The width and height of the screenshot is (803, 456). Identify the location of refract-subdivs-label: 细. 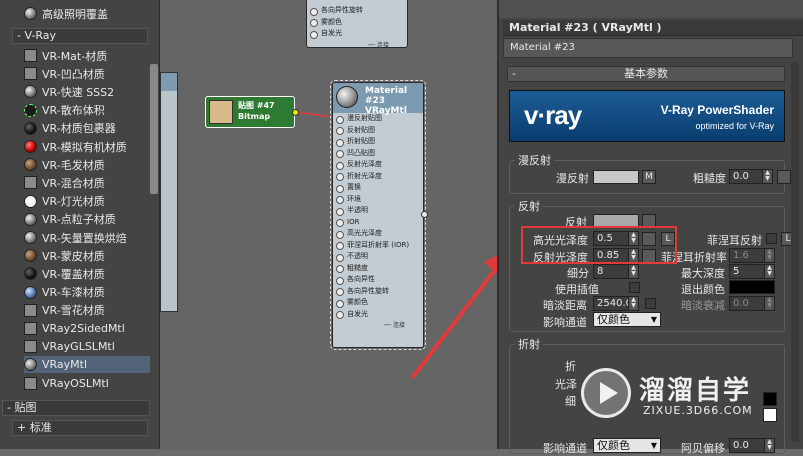
(570, 401).